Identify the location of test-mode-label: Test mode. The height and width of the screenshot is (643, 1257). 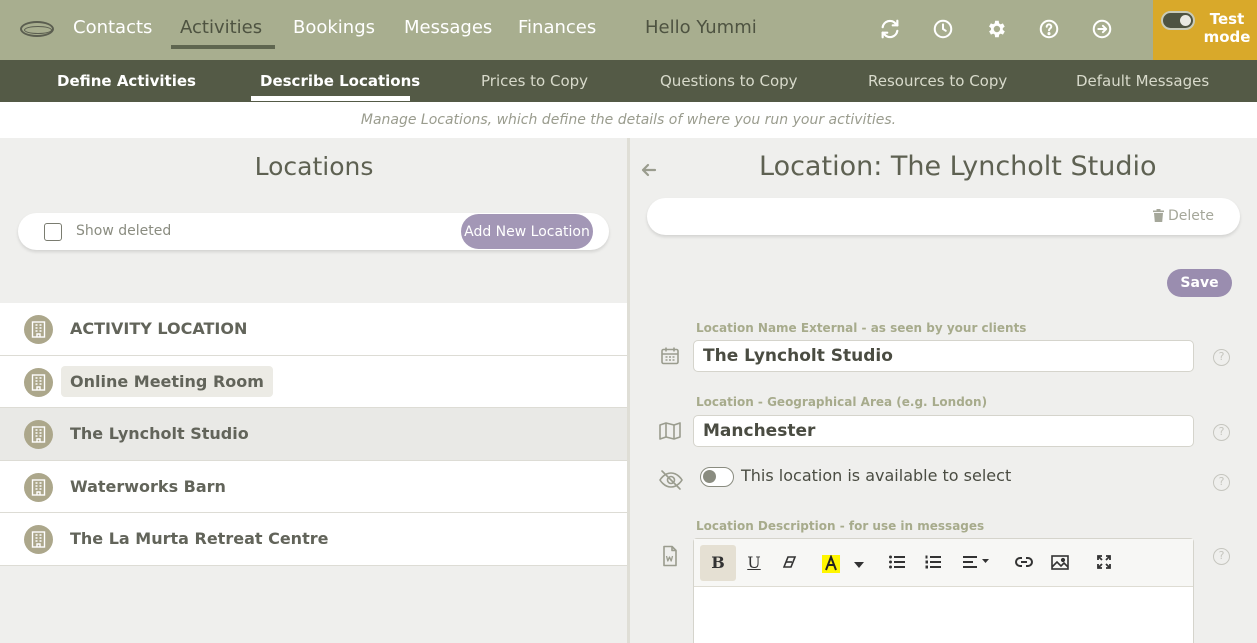
(1227, 28).